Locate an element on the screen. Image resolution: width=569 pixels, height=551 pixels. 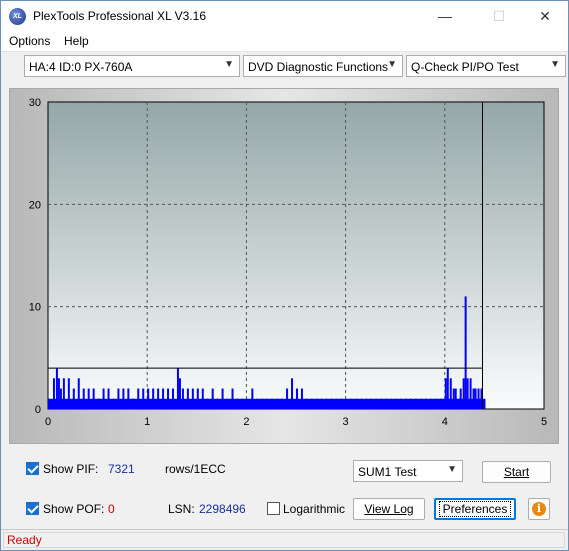
menu-options-label: Options is located at coordinates (30, 41).